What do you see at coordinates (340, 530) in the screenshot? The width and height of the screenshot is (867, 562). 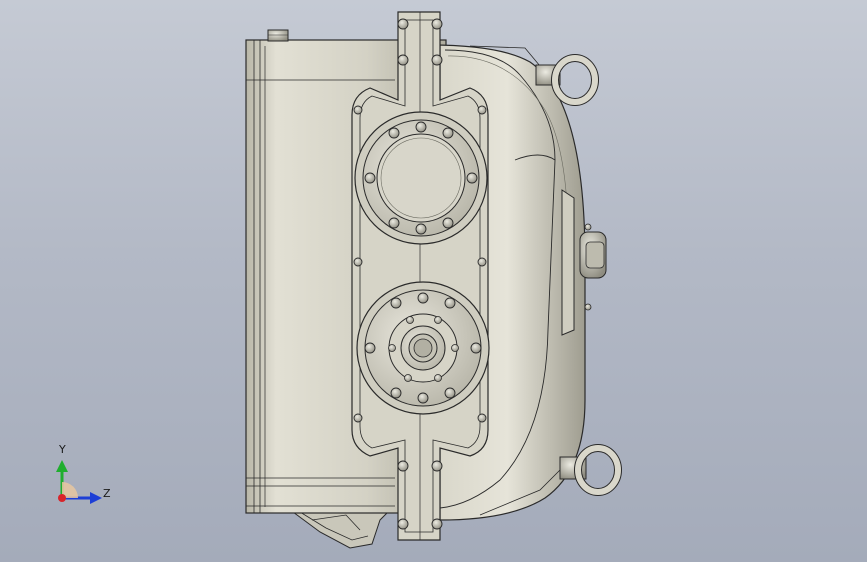 I see `foot-bracket` at bounding box center [340, 530].